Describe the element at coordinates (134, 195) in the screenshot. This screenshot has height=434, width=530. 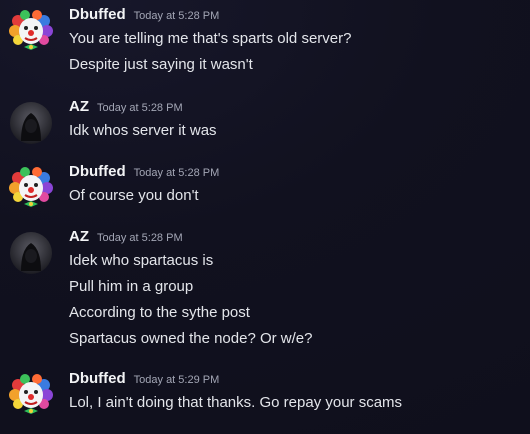
I see `message-text: Of course you don't` at that location.